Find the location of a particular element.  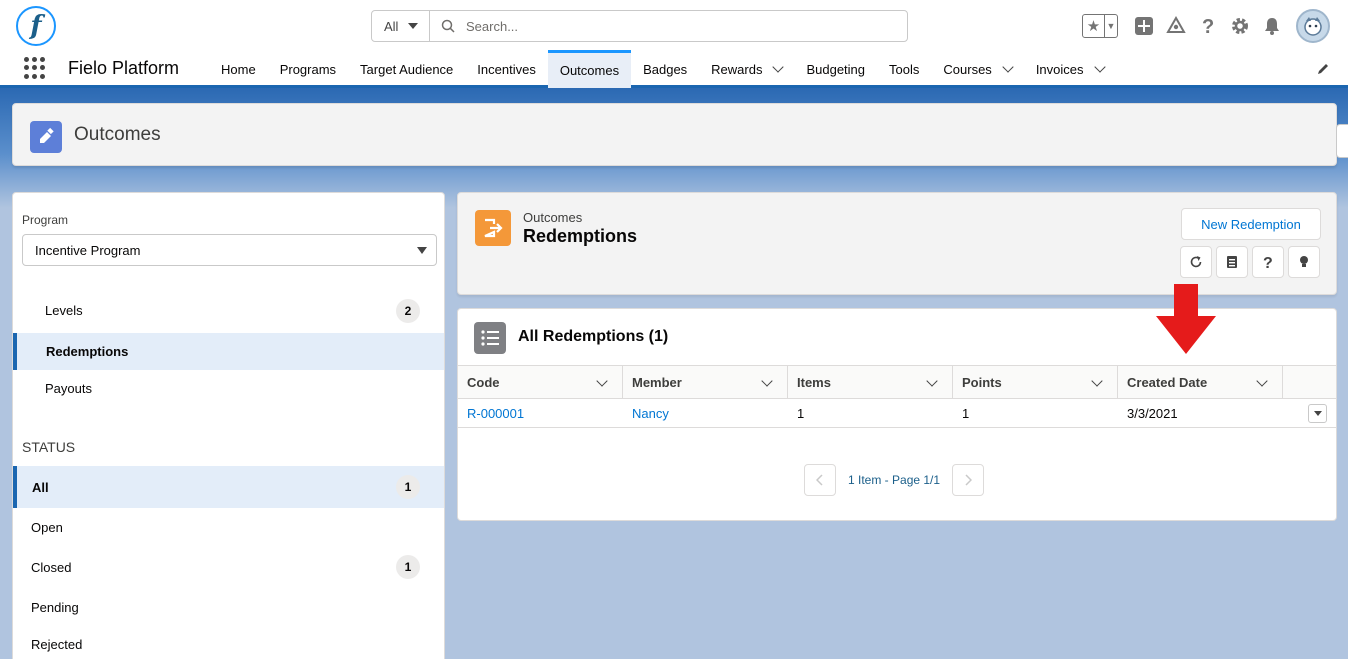

pager-text: 1 Item - Page 1/1 is located at coordinates (894, 480).